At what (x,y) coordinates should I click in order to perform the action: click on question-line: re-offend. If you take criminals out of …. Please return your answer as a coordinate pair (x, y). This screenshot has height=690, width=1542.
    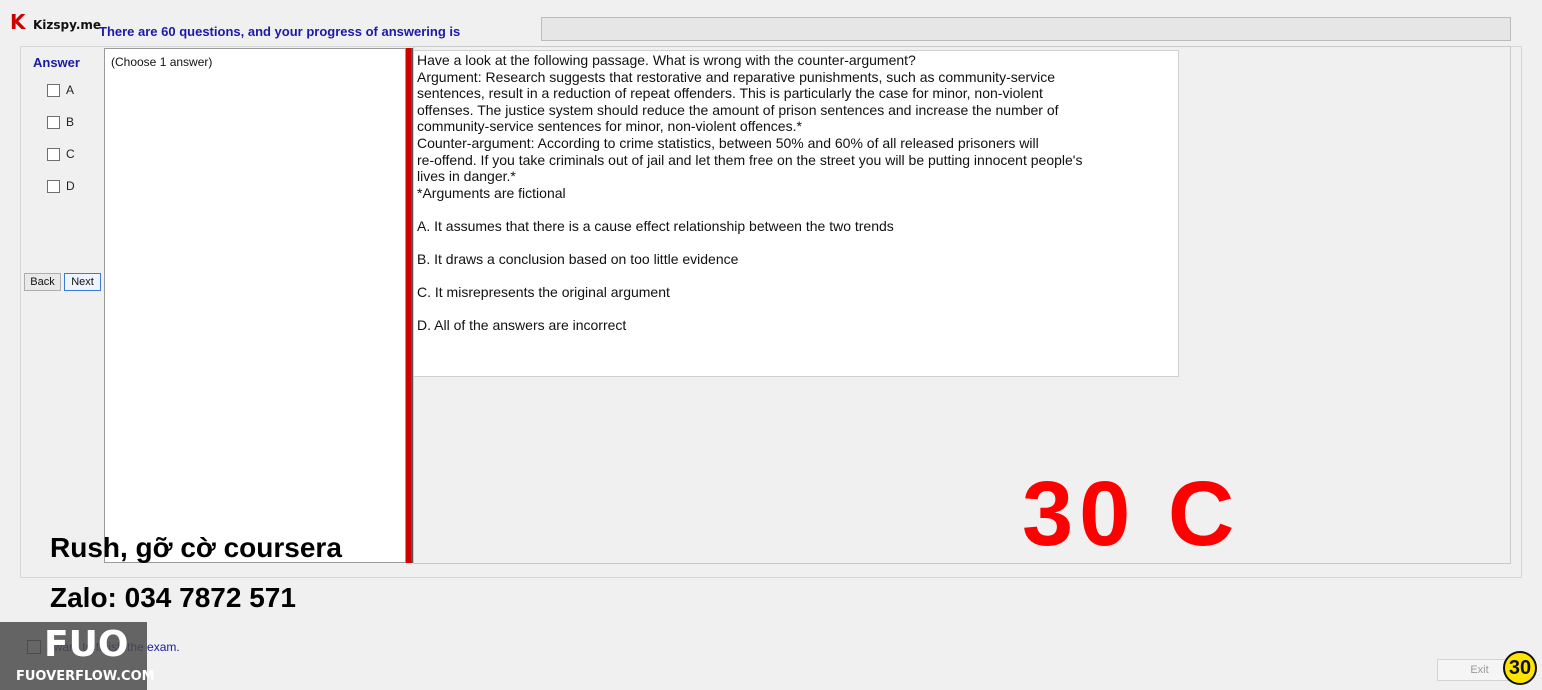
    Looking at the image, I should click on (750, 159).